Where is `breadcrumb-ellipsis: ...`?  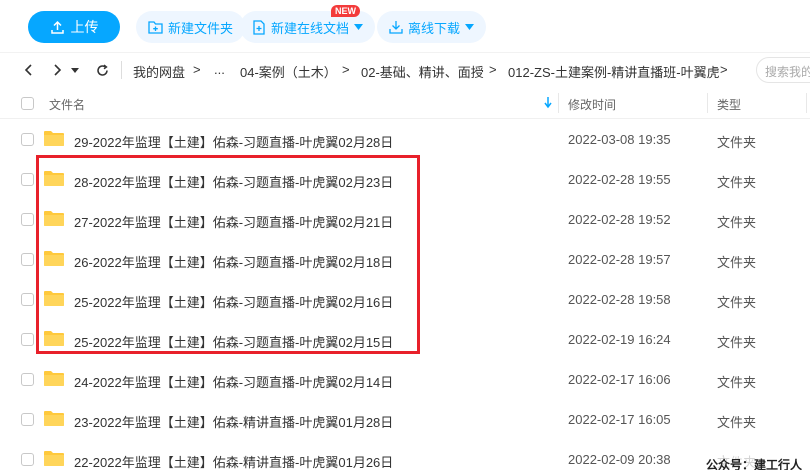 breadcrumb-ellipsis: ... is located at coordinates (219, 69).